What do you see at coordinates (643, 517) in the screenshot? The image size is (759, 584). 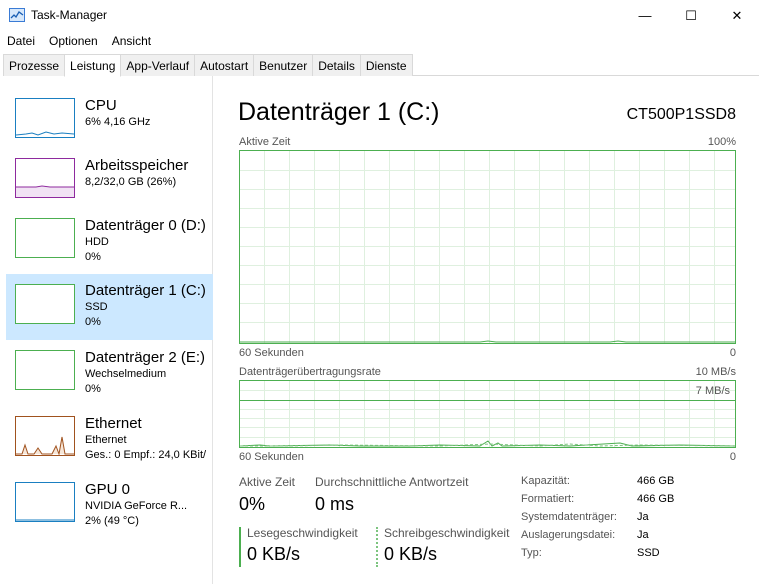 I see `property-system-disk-value: Ja` at bounding box center [643, 517].